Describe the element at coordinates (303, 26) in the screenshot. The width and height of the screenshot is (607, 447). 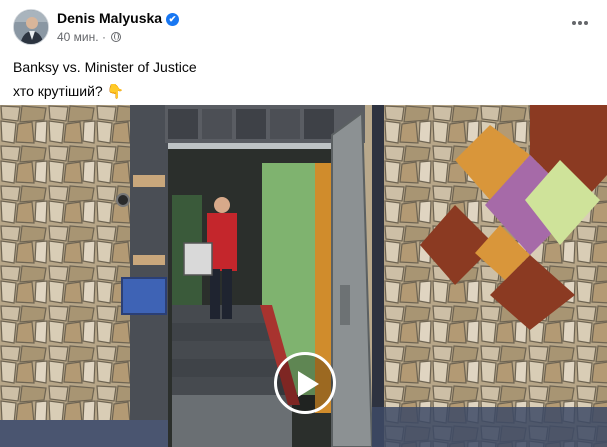
I see `post-header: Denis Malyuska ✔ 40 мин. ·` at that location.